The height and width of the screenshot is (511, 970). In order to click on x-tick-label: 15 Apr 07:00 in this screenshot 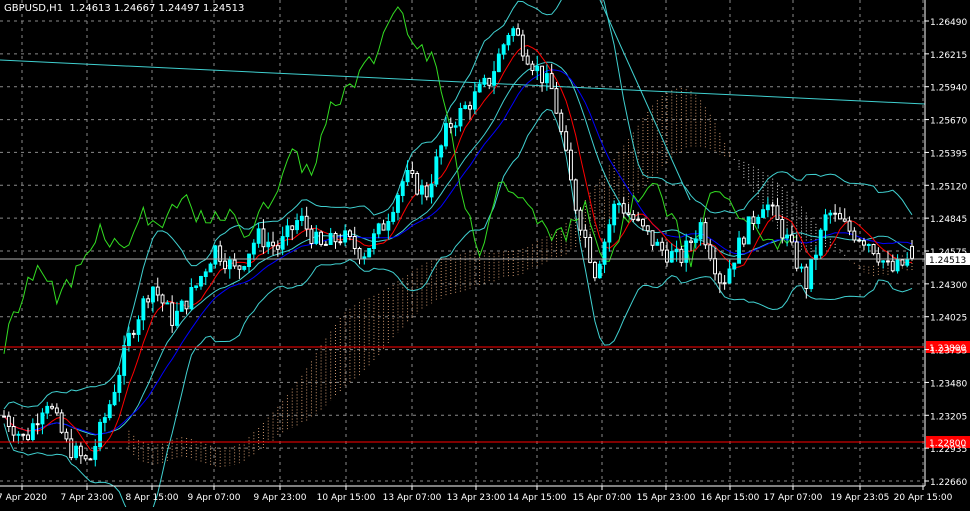, I will do `click(602, 498)`.